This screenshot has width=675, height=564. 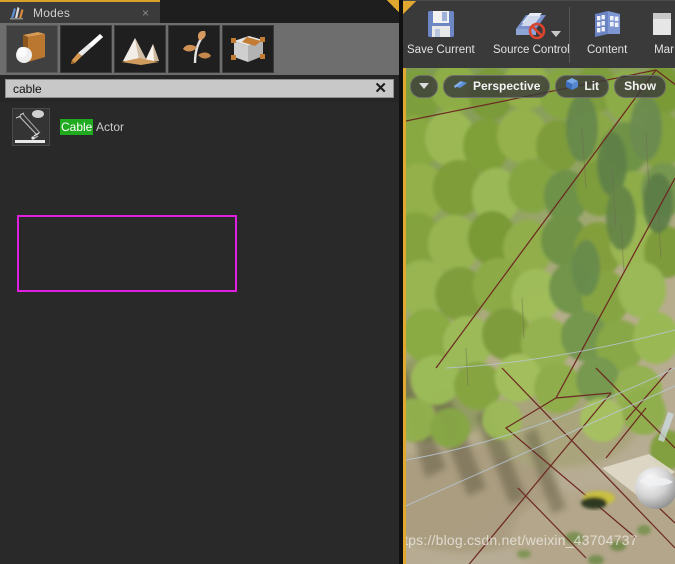 What do you see at coordinates (582, 86) in the screenshot?
I see `shading-mode-lit-button: Lit` at bounding box center [582, 86].